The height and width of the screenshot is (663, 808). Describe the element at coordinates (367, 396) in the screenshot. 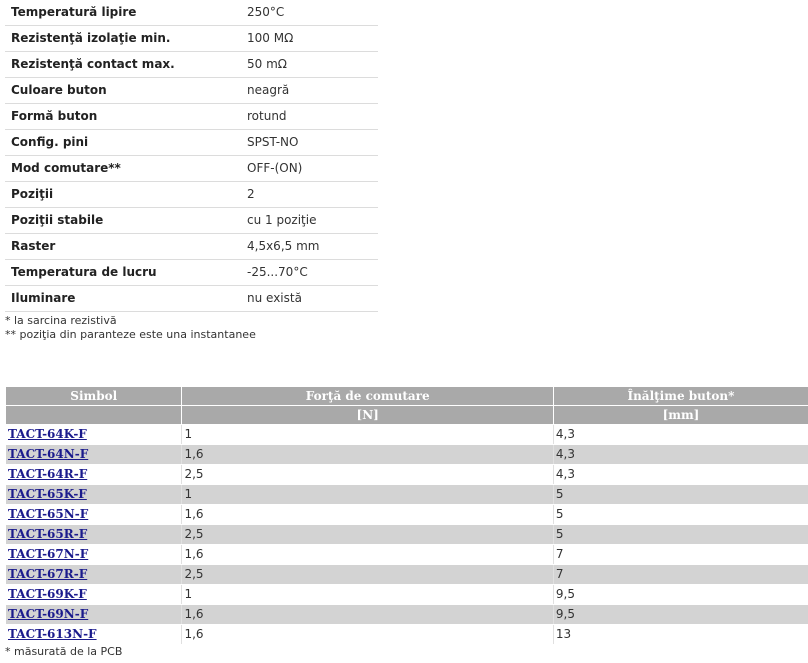

I see `header-force: Forţă de comutare` at that location.